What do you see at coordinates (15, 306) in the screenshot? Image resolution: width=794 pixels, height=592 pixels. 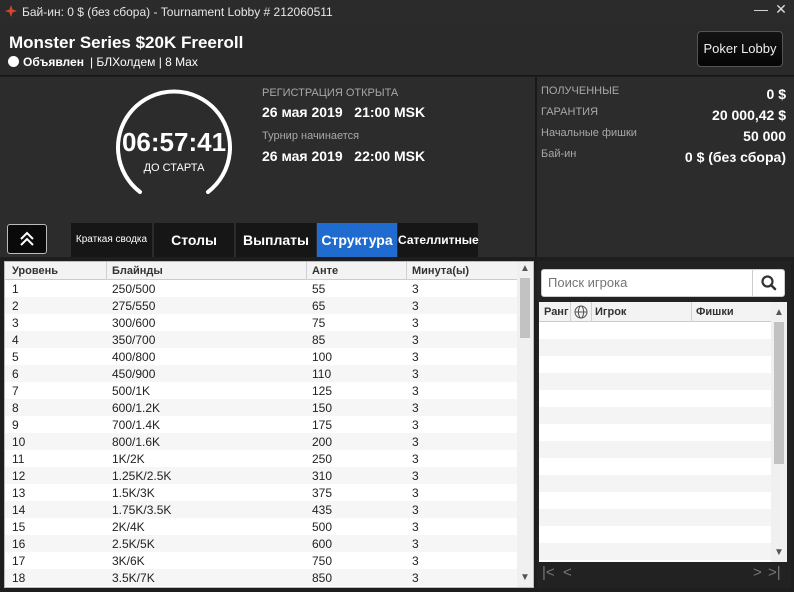 I see `level-cell: 2` at bounding box center [15, 306].